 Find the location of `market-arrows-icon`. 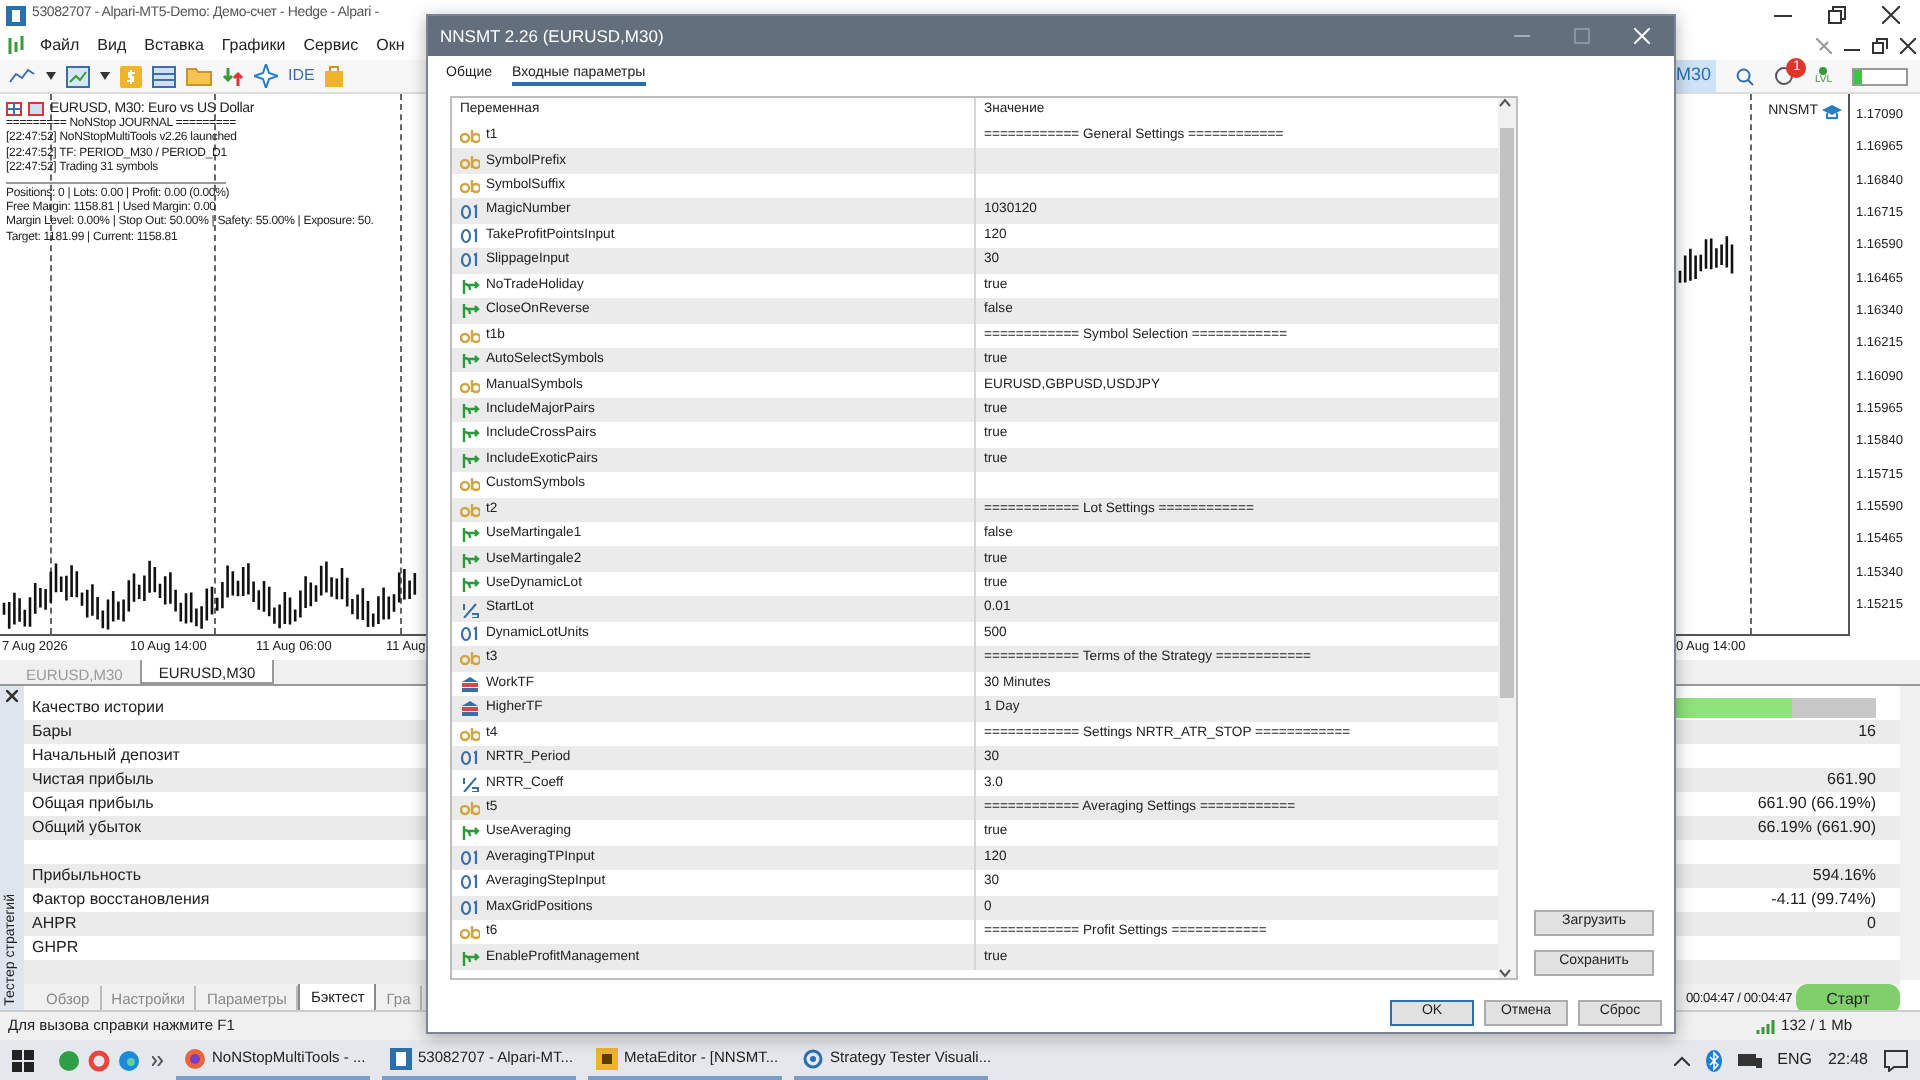

market-arrows-icon is located at coordinates (233, 76).